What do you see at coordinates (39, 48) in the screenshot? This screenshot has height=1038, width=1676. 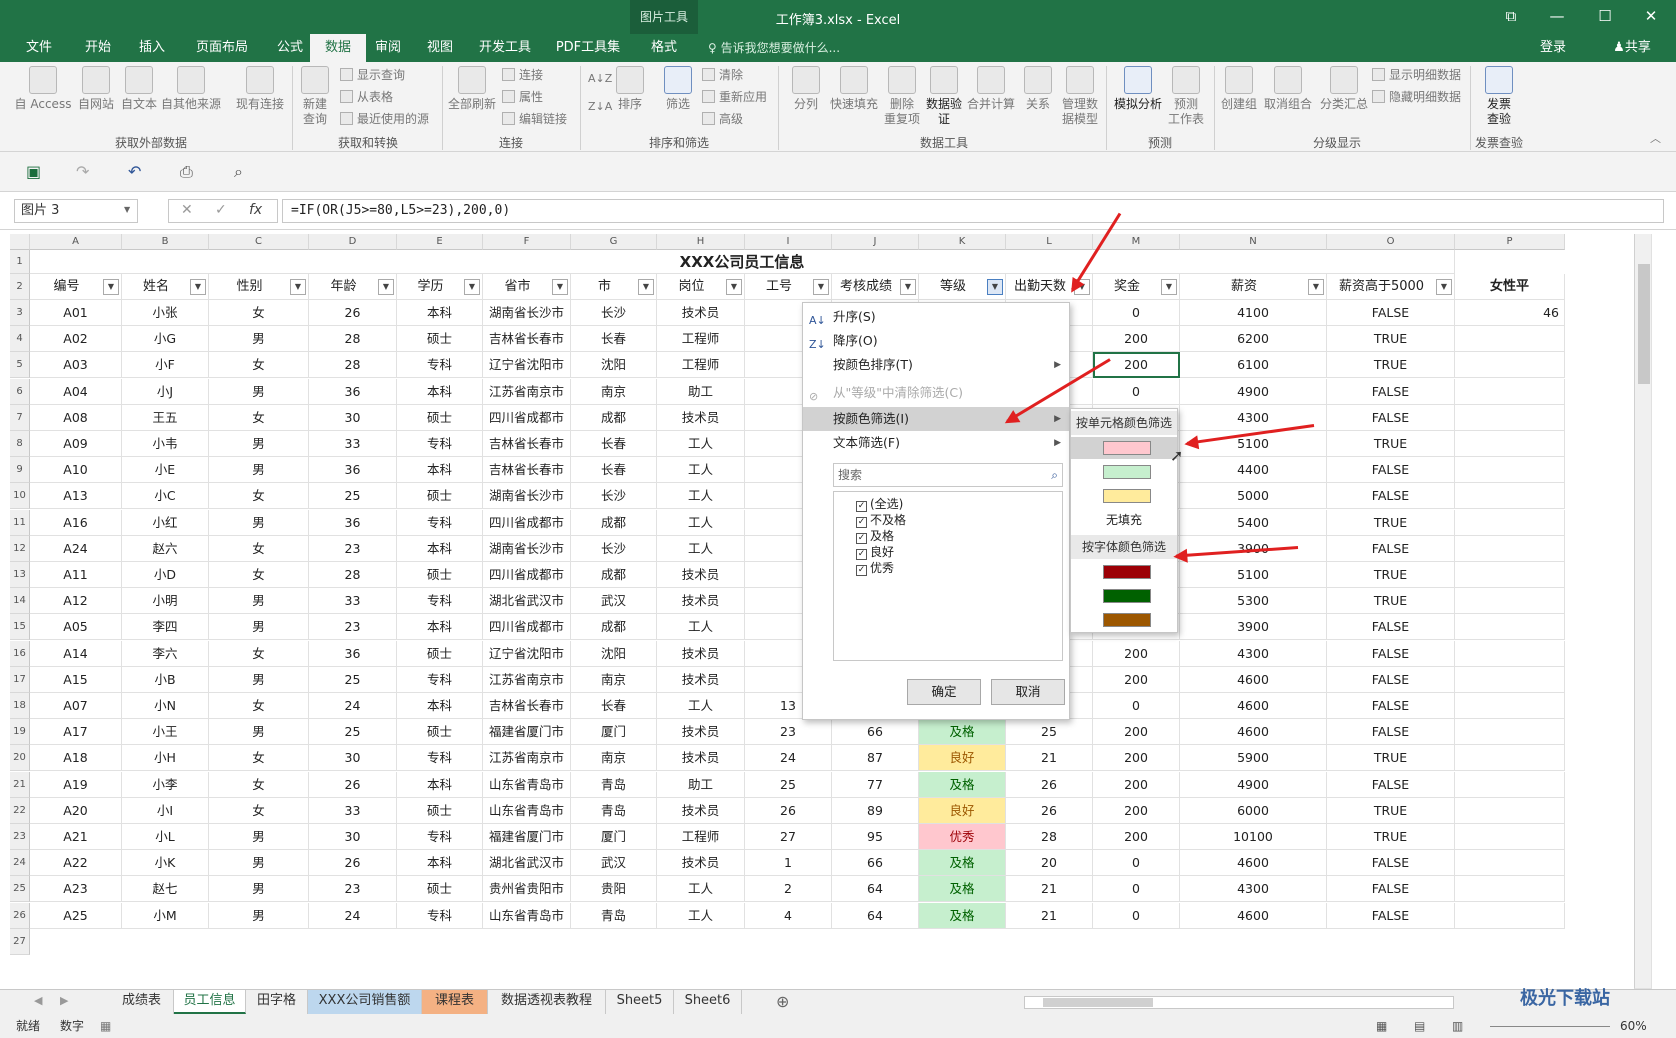 I see `tab-file: 文件` at bounding box center [39, 48].